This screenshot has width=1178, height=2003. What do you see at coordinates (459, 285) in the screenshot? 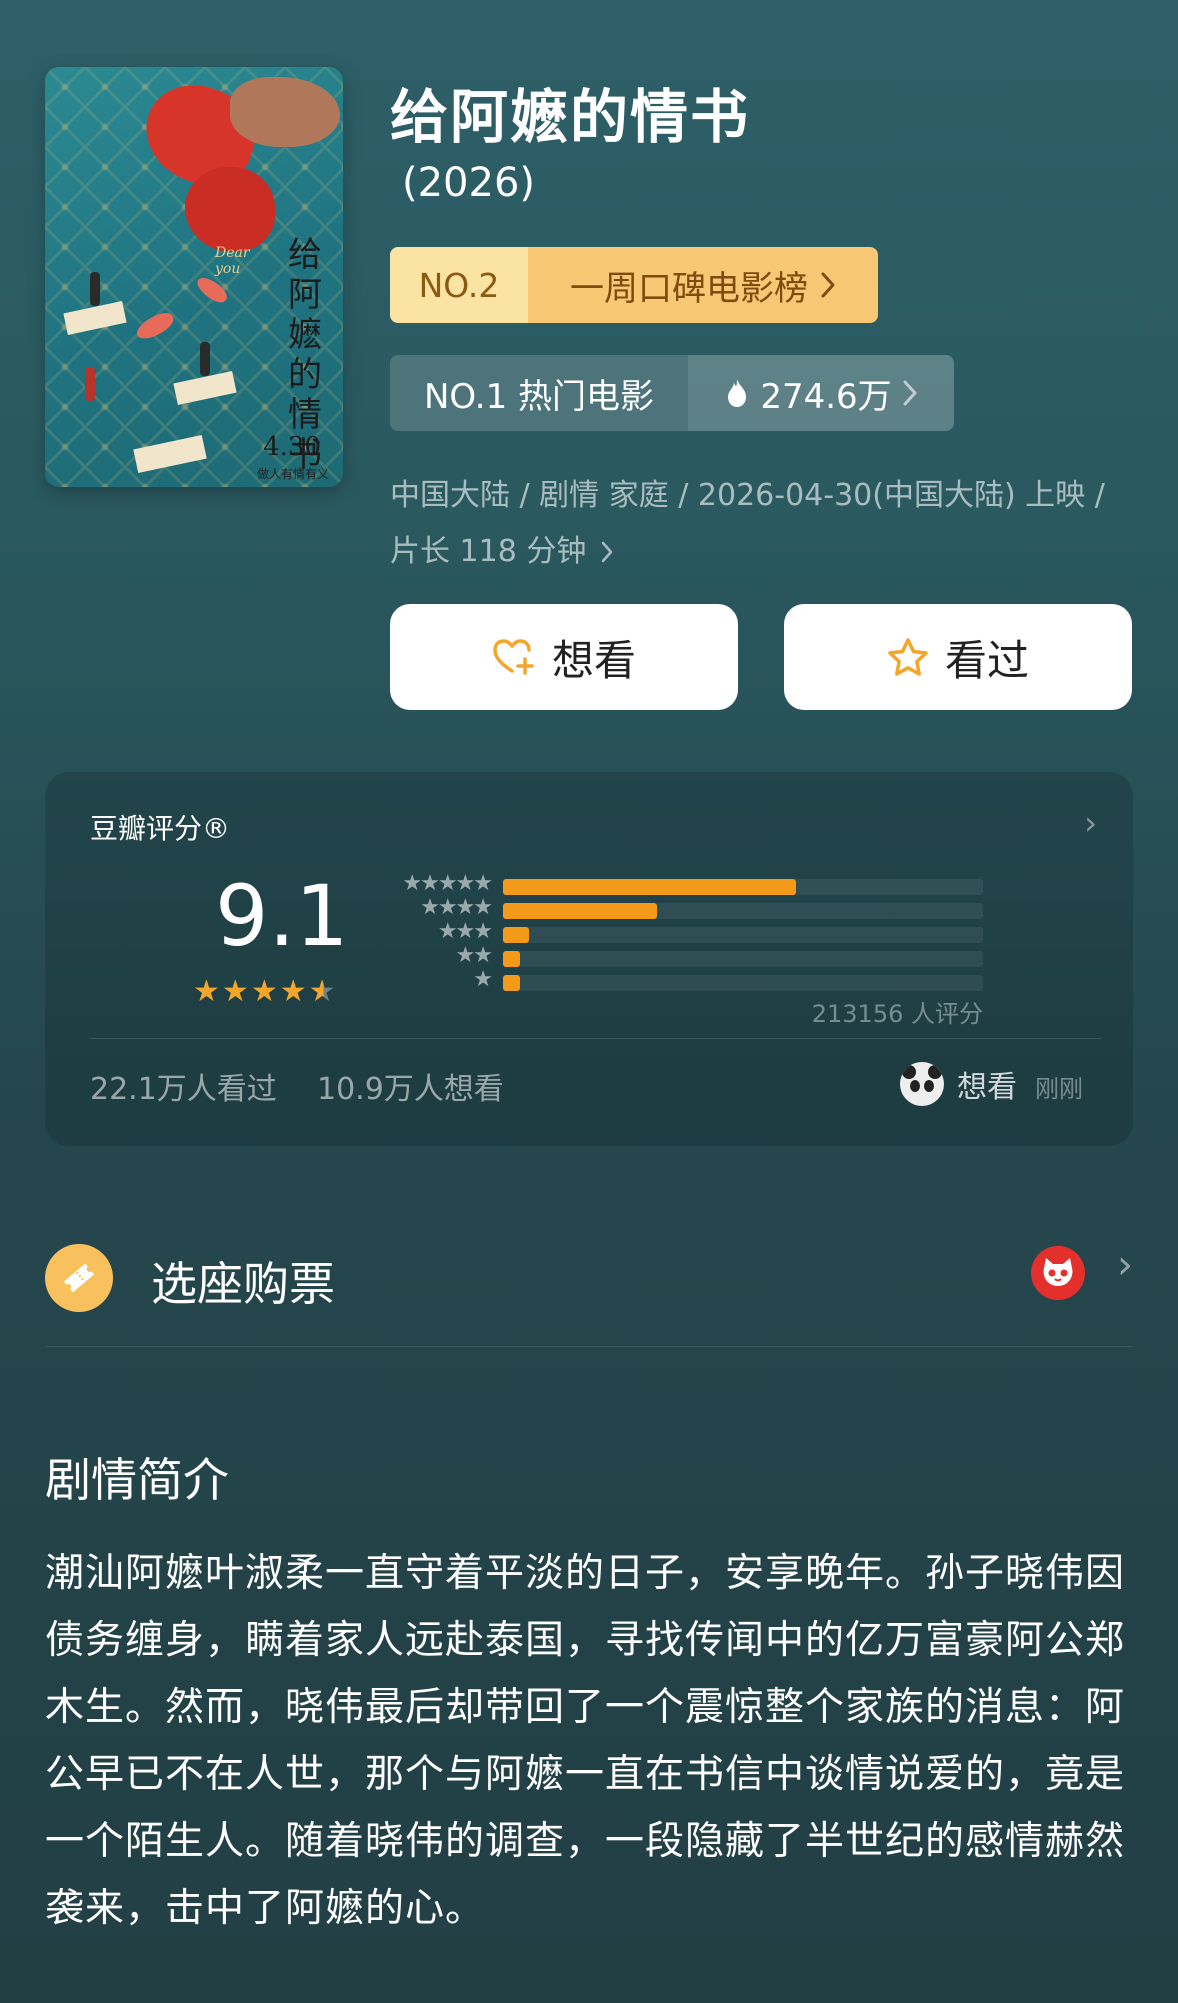
I see `weekly-rank-number: NO.2` at bounding box center [459, 285].